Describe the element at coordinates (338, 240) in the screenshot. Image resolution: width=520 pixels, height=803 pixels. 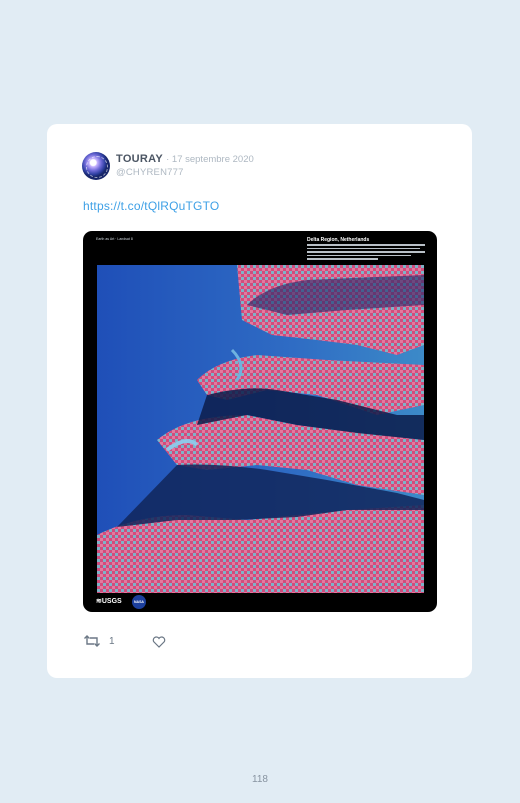
I see `media-title: Delta Region, Netherlands` at that location.